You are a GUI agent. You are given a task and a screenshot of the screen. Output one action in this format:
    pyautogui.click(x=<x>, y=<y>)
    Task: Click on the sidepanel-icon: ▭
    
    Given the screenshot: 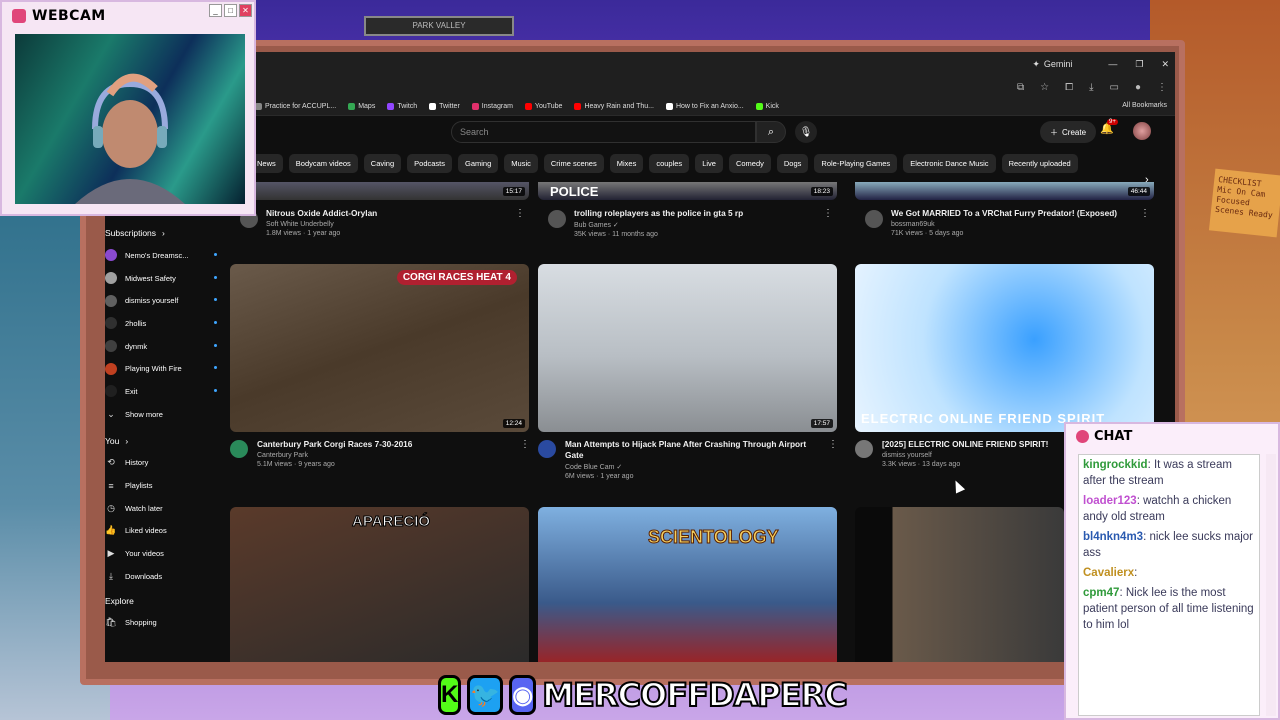 What is the action you would take?
    pyautogui.click(x=1114, y=87)
    